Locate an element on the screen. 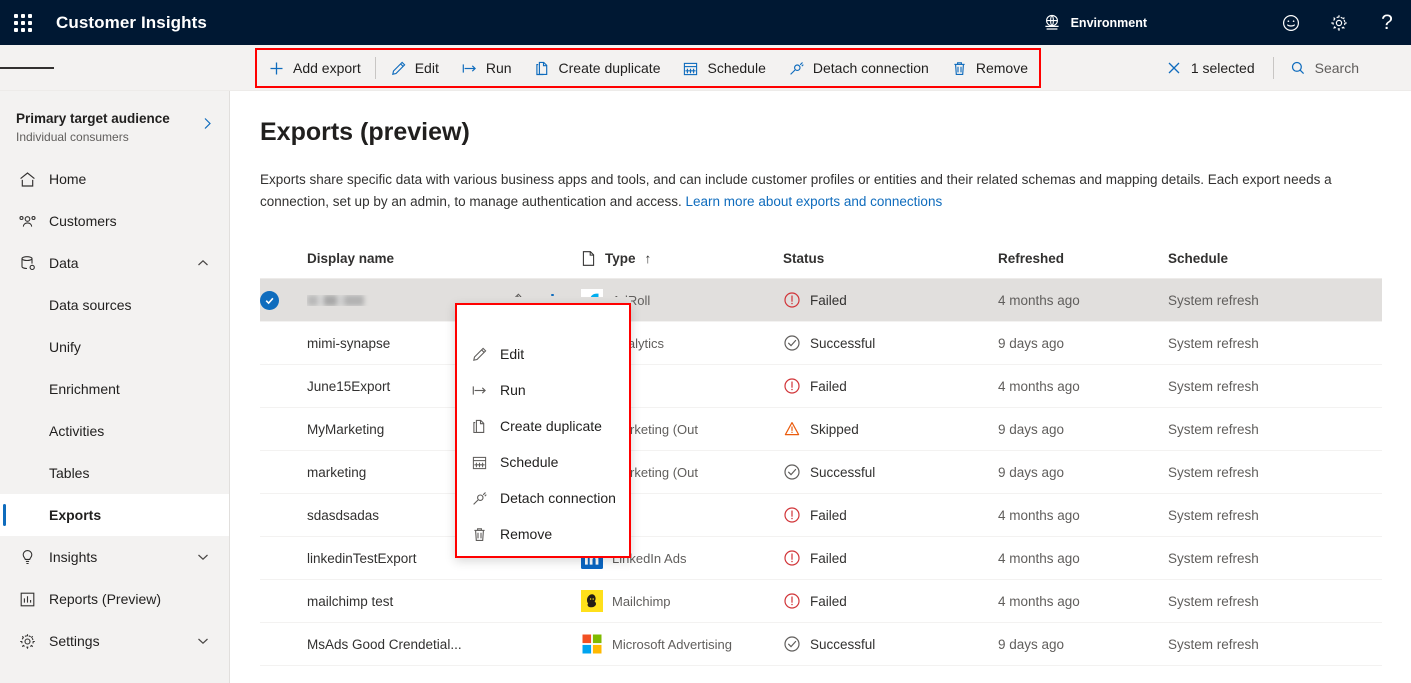  sidebar-item-customers: Customers is located at coordinates (114, 221).